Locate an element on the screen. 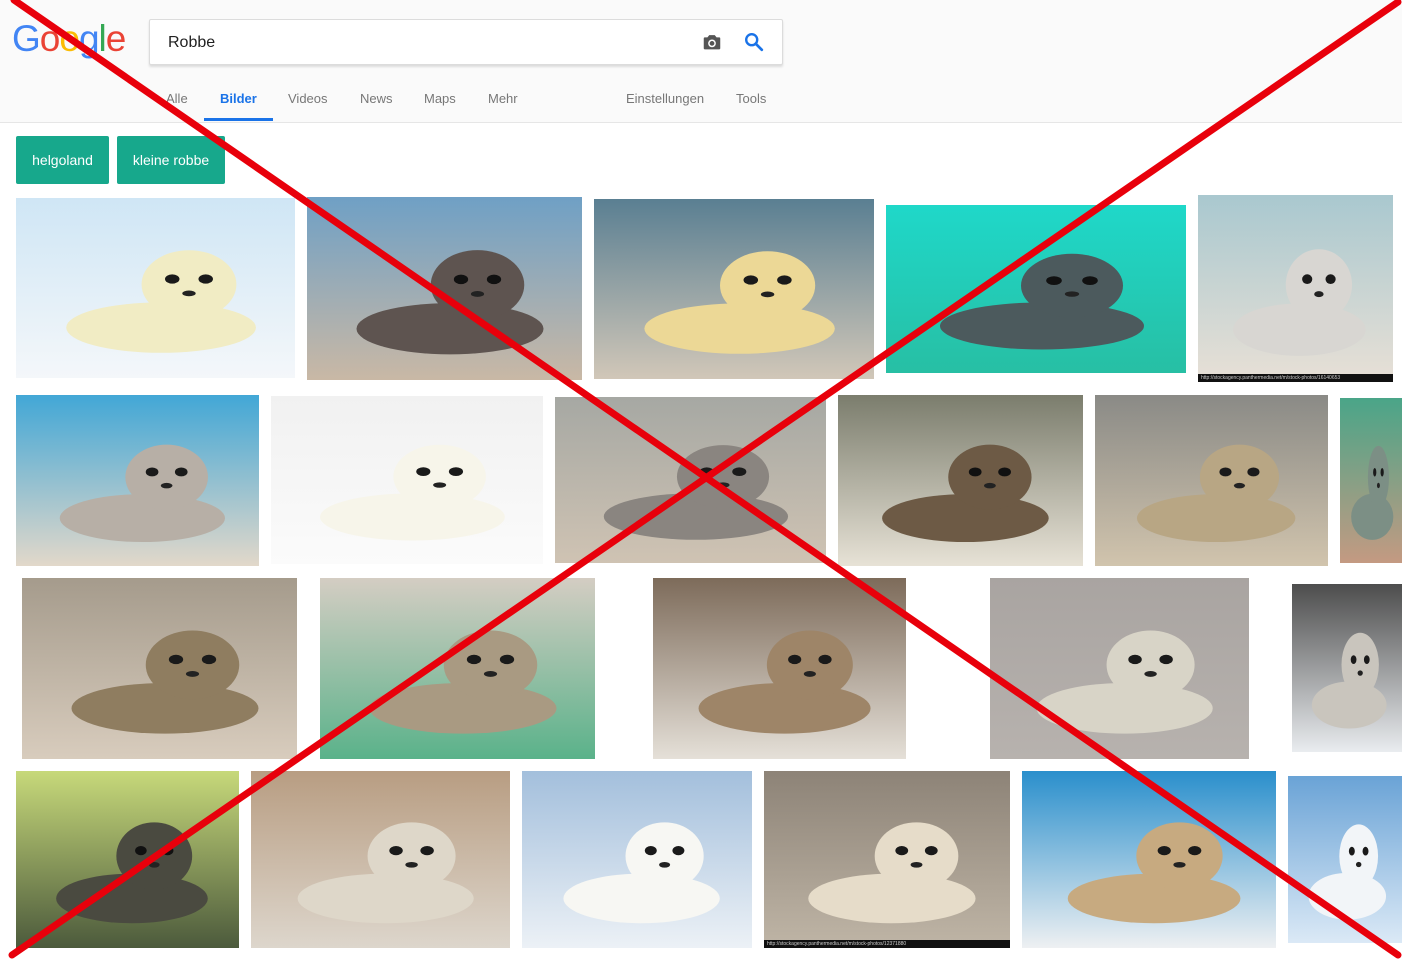 This screenshot has height=959, width=1402. search-input is located at coordinates (428, 43).